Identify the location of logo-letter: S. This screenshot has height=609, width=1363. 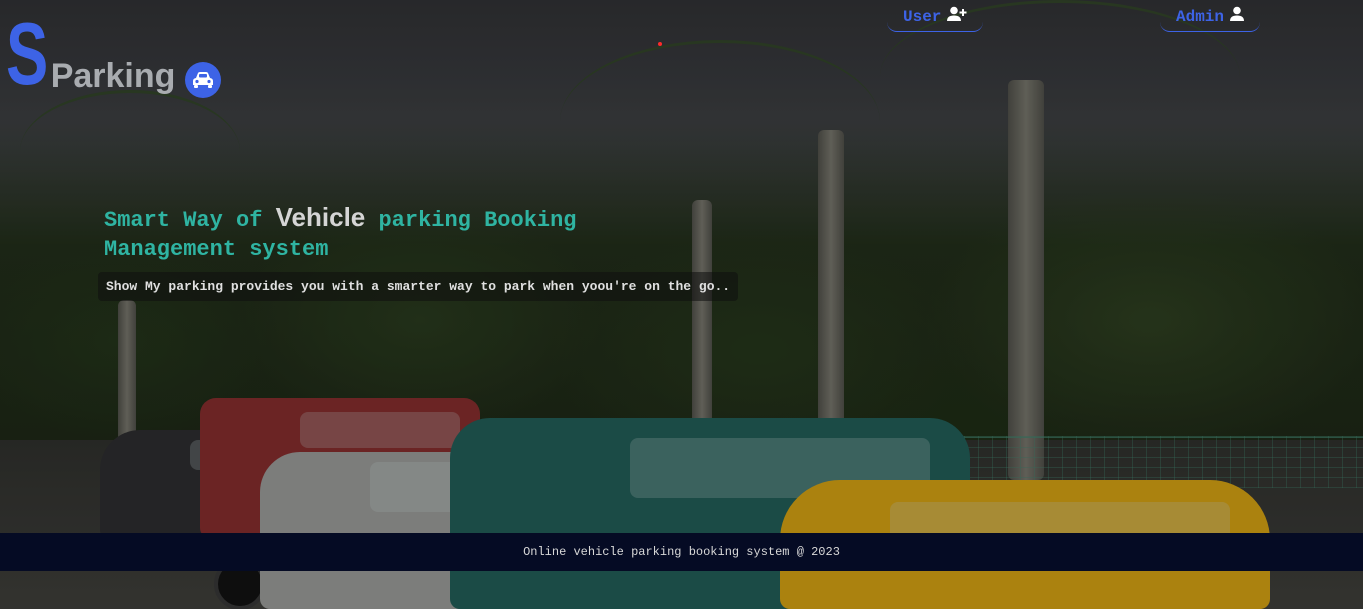
(27, 53).